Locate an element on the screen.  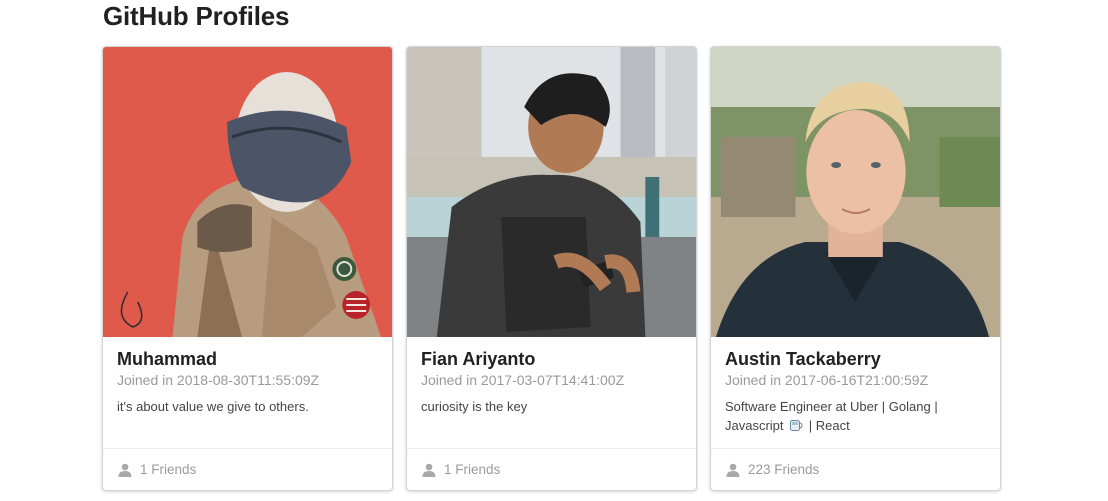
joined-date: Joined in 2017-06-16T21:00:59Z is located at coordinates (827, 380).